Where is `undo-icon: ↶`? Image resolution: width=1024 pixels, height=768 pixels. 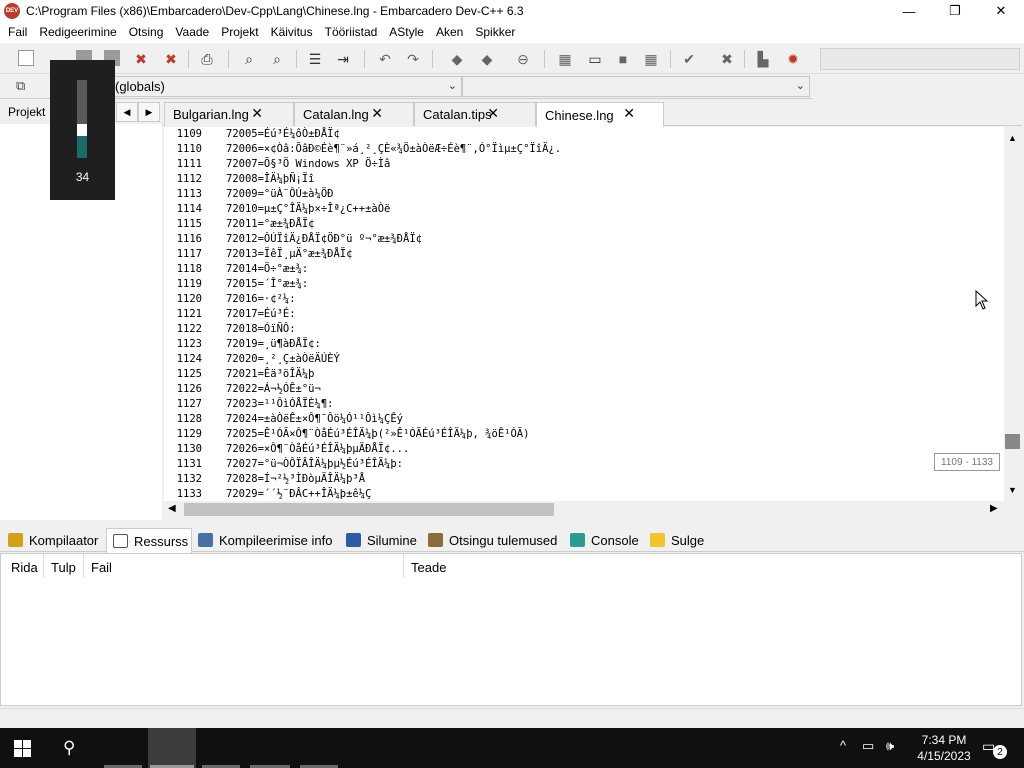 undo-icon: ↶ is located at coordinates (385, 59).